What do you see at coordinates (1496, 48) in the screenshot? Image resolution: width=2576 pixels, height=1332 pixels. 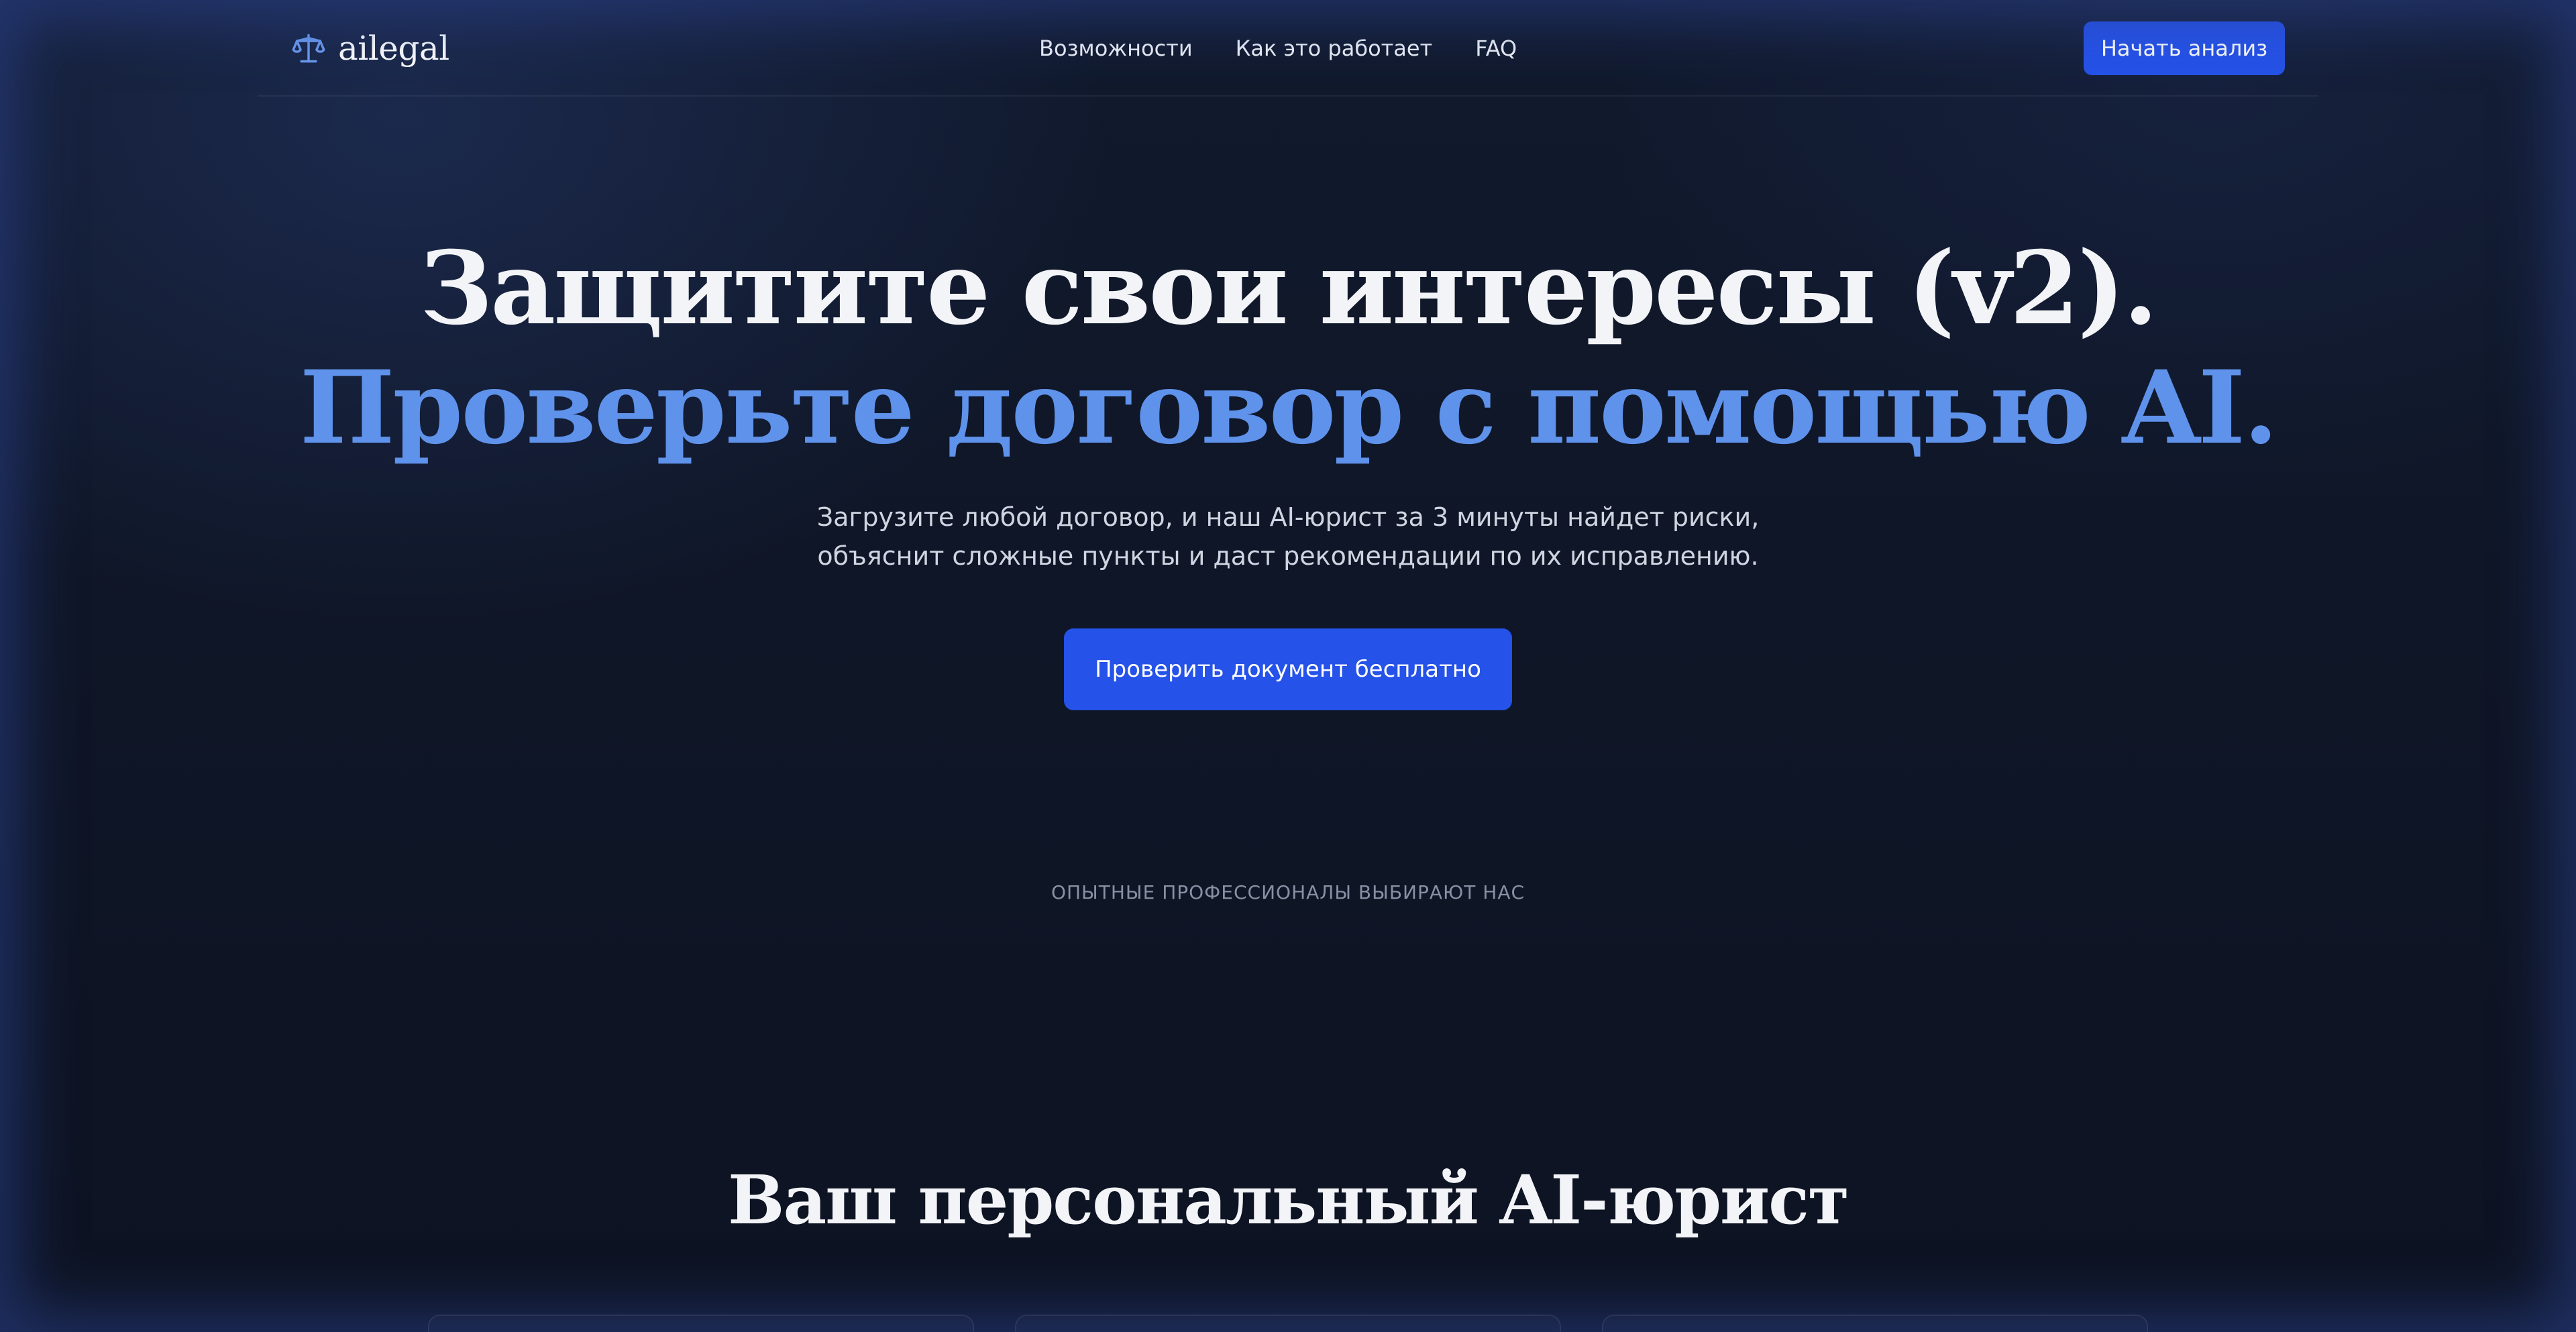 I see `nav-link-faq: FAQ` at bounding box center [1496, 48].